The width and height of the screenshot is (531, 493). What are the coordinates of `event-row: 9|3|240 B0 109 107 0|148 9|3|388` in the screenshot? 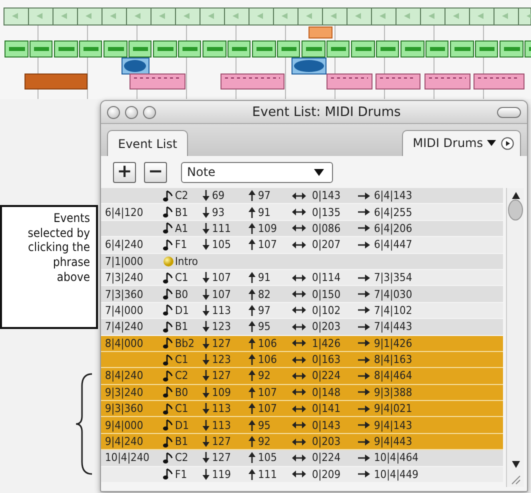 It's located at (302, 393).